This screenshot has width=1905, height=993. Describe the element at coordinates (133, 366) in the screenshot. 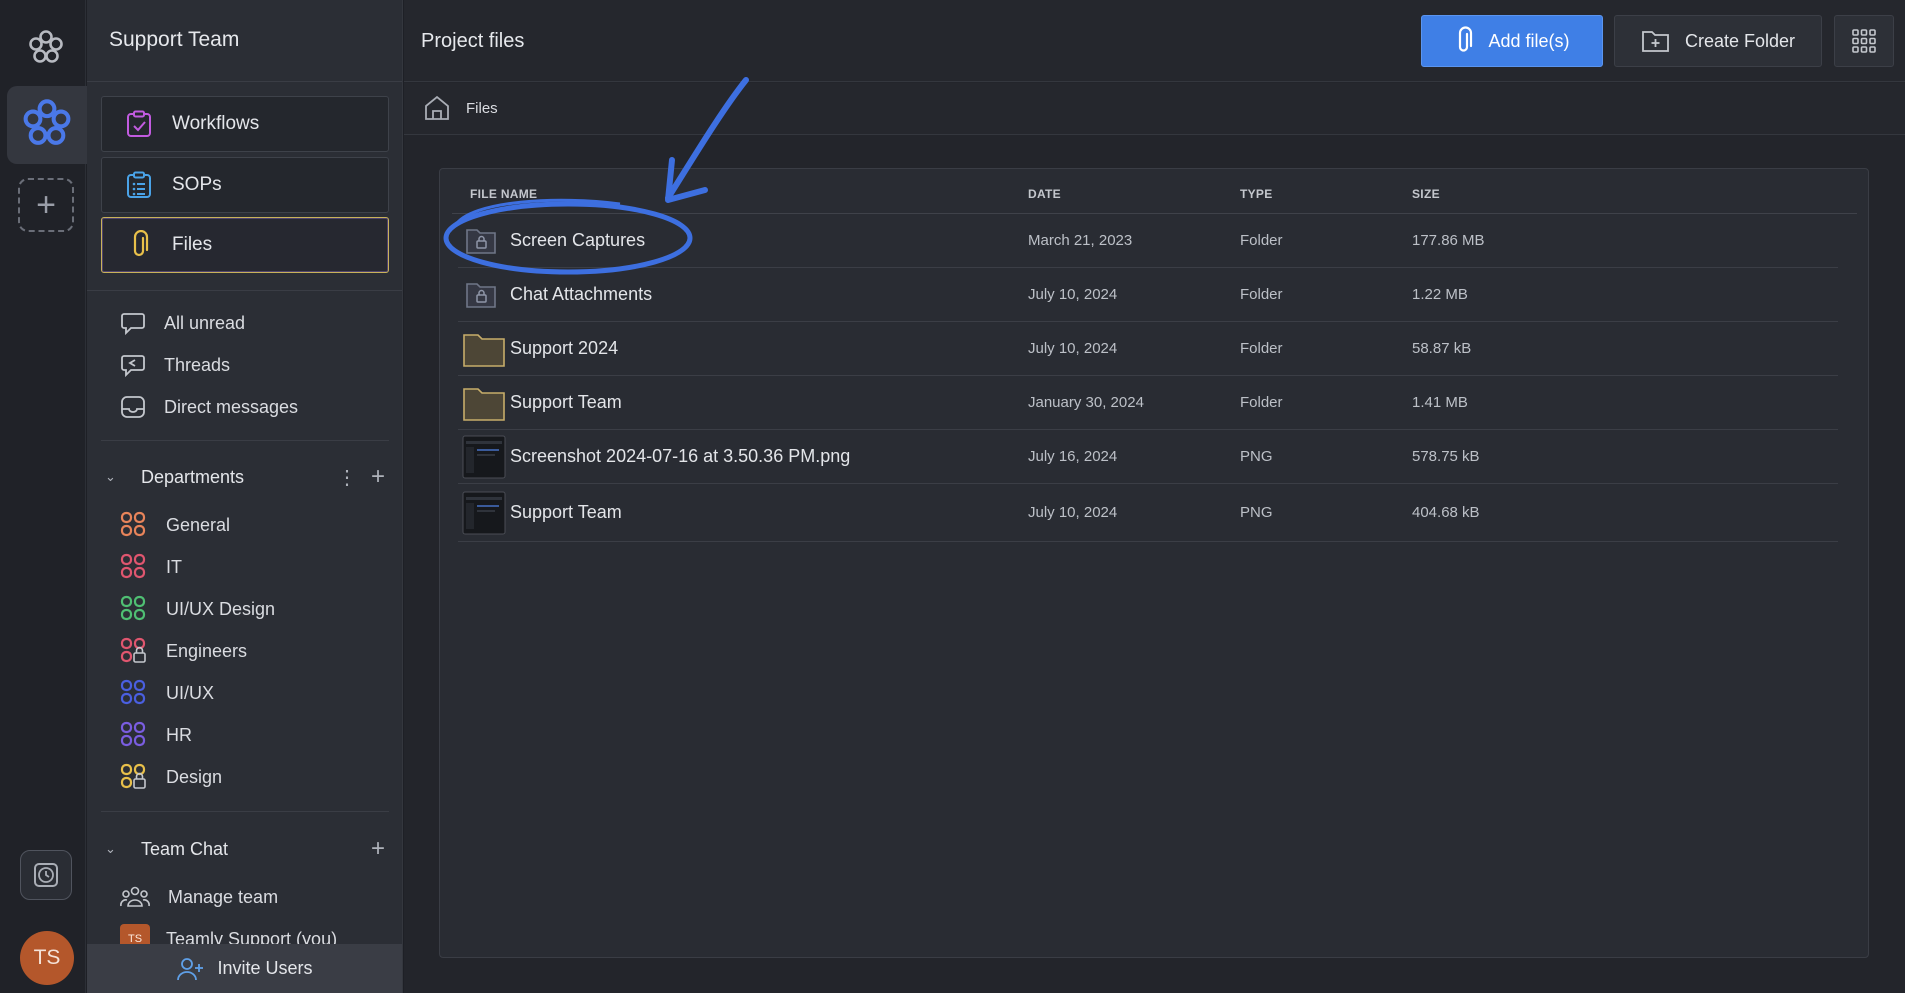

I see `threads-icon` at that location.